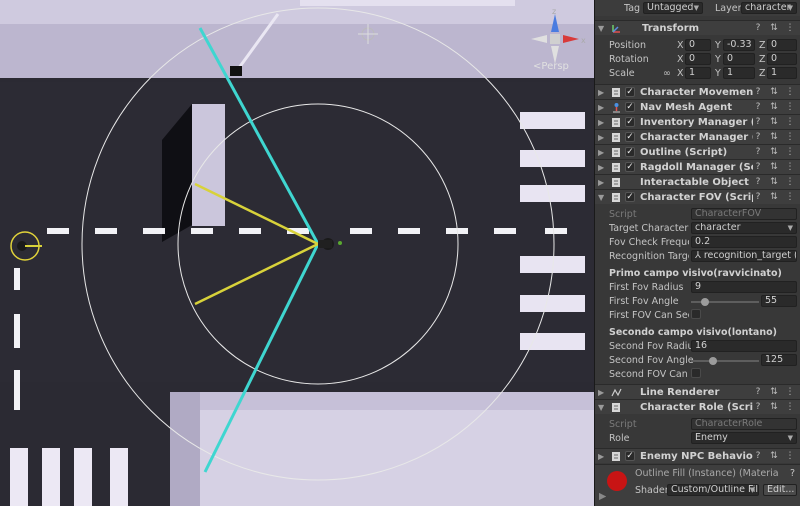 The height and width of the screenshot is (506, 800). Describe the element at coordinates (779, 301) in the screenshot. I see `first-fov-angle-field: 55` at that location.